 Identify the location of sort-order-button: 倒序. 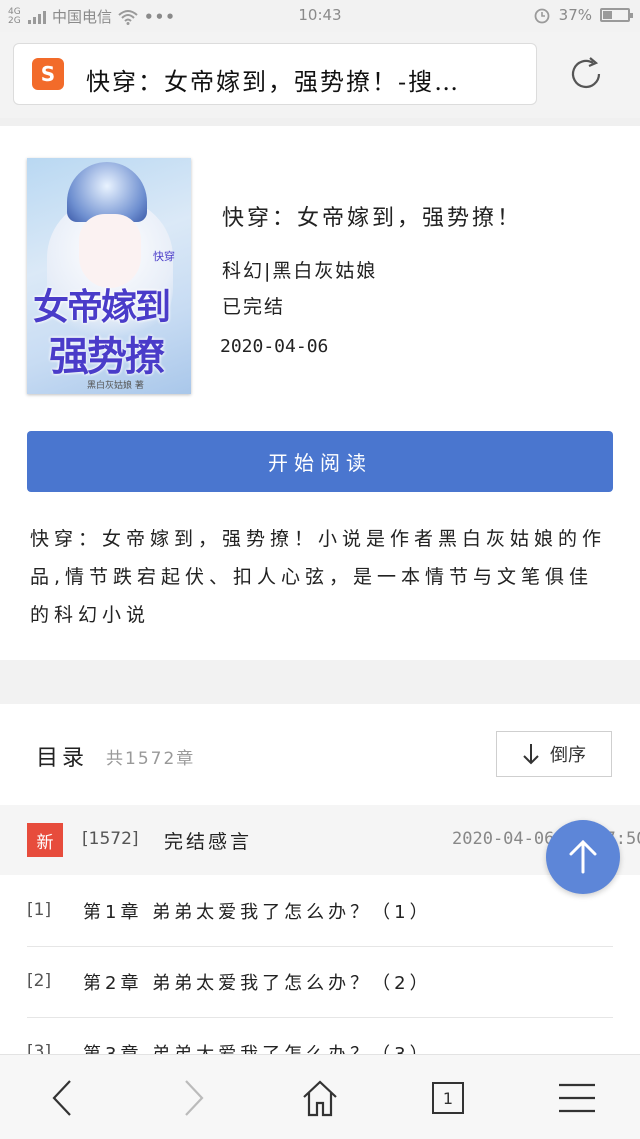
(554, 754).